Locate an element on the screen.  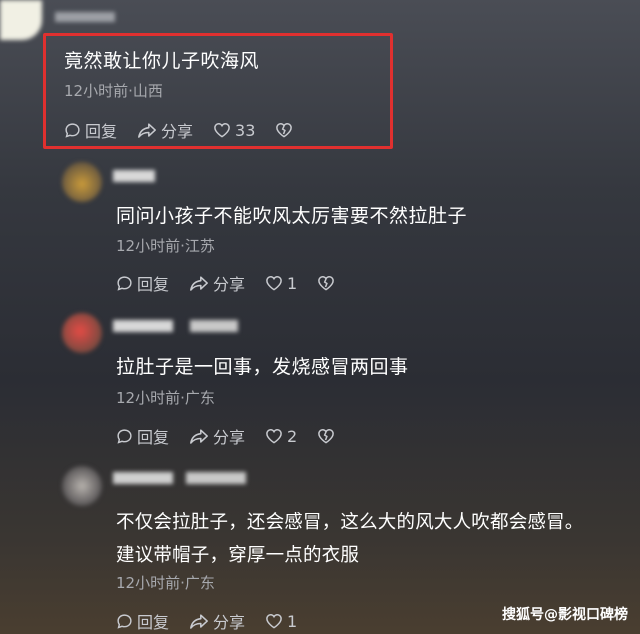
comment-actions: 回复 分享 2 is located at coordinates (237, 436).